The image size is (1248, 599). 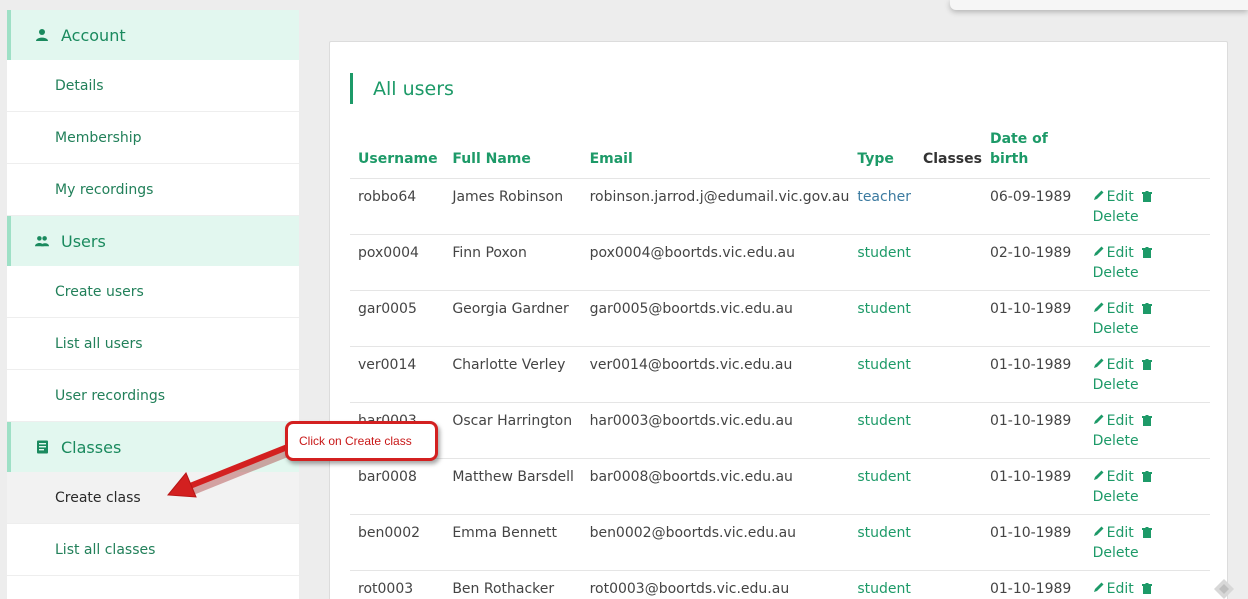 I want to click on sidebar-item-list-all-users: List all users, so click(x=153, y=344).